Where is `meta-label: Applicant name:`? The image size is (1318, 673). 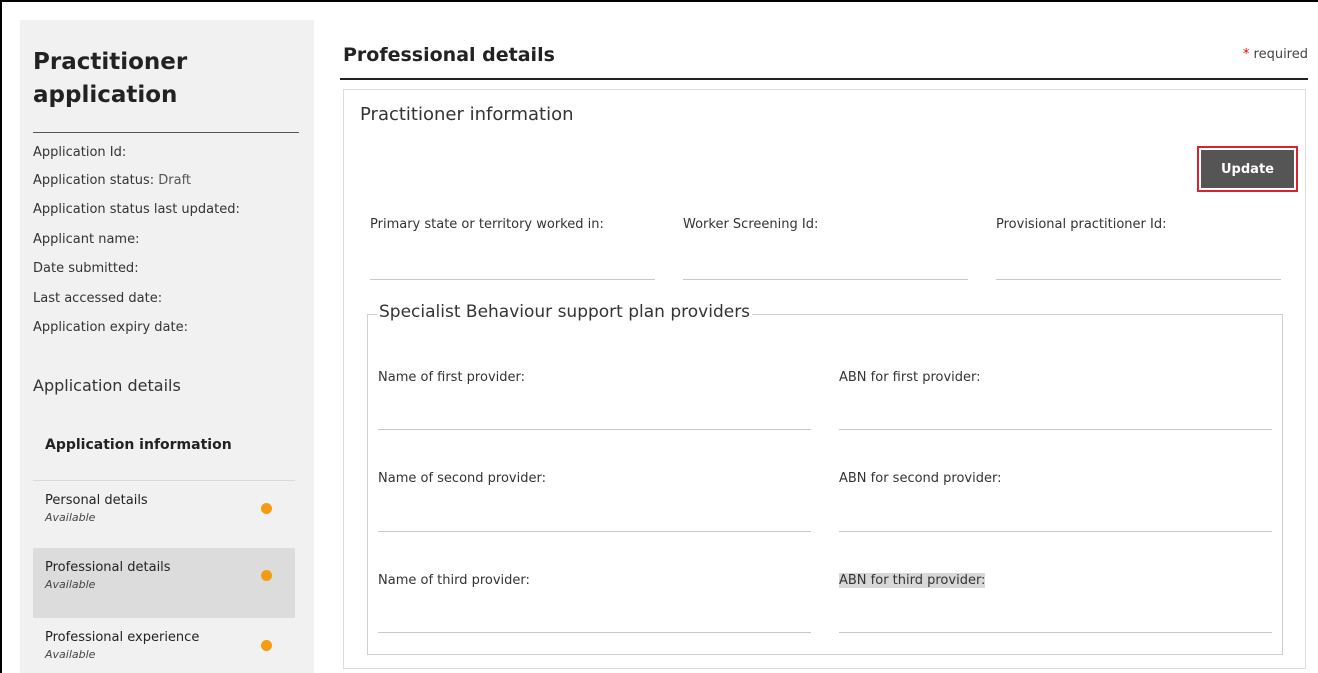
meta-label: Applicant name: is located at coordinates (86, 239).